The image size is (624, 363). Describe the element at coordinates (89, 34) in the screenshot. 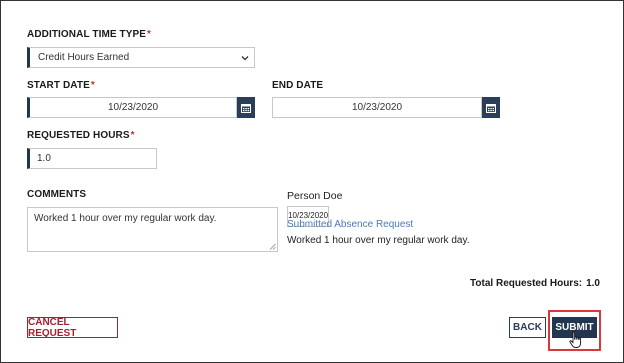

I see `time-type-label: ADDITIONAL TIME TYPE*` at that location.